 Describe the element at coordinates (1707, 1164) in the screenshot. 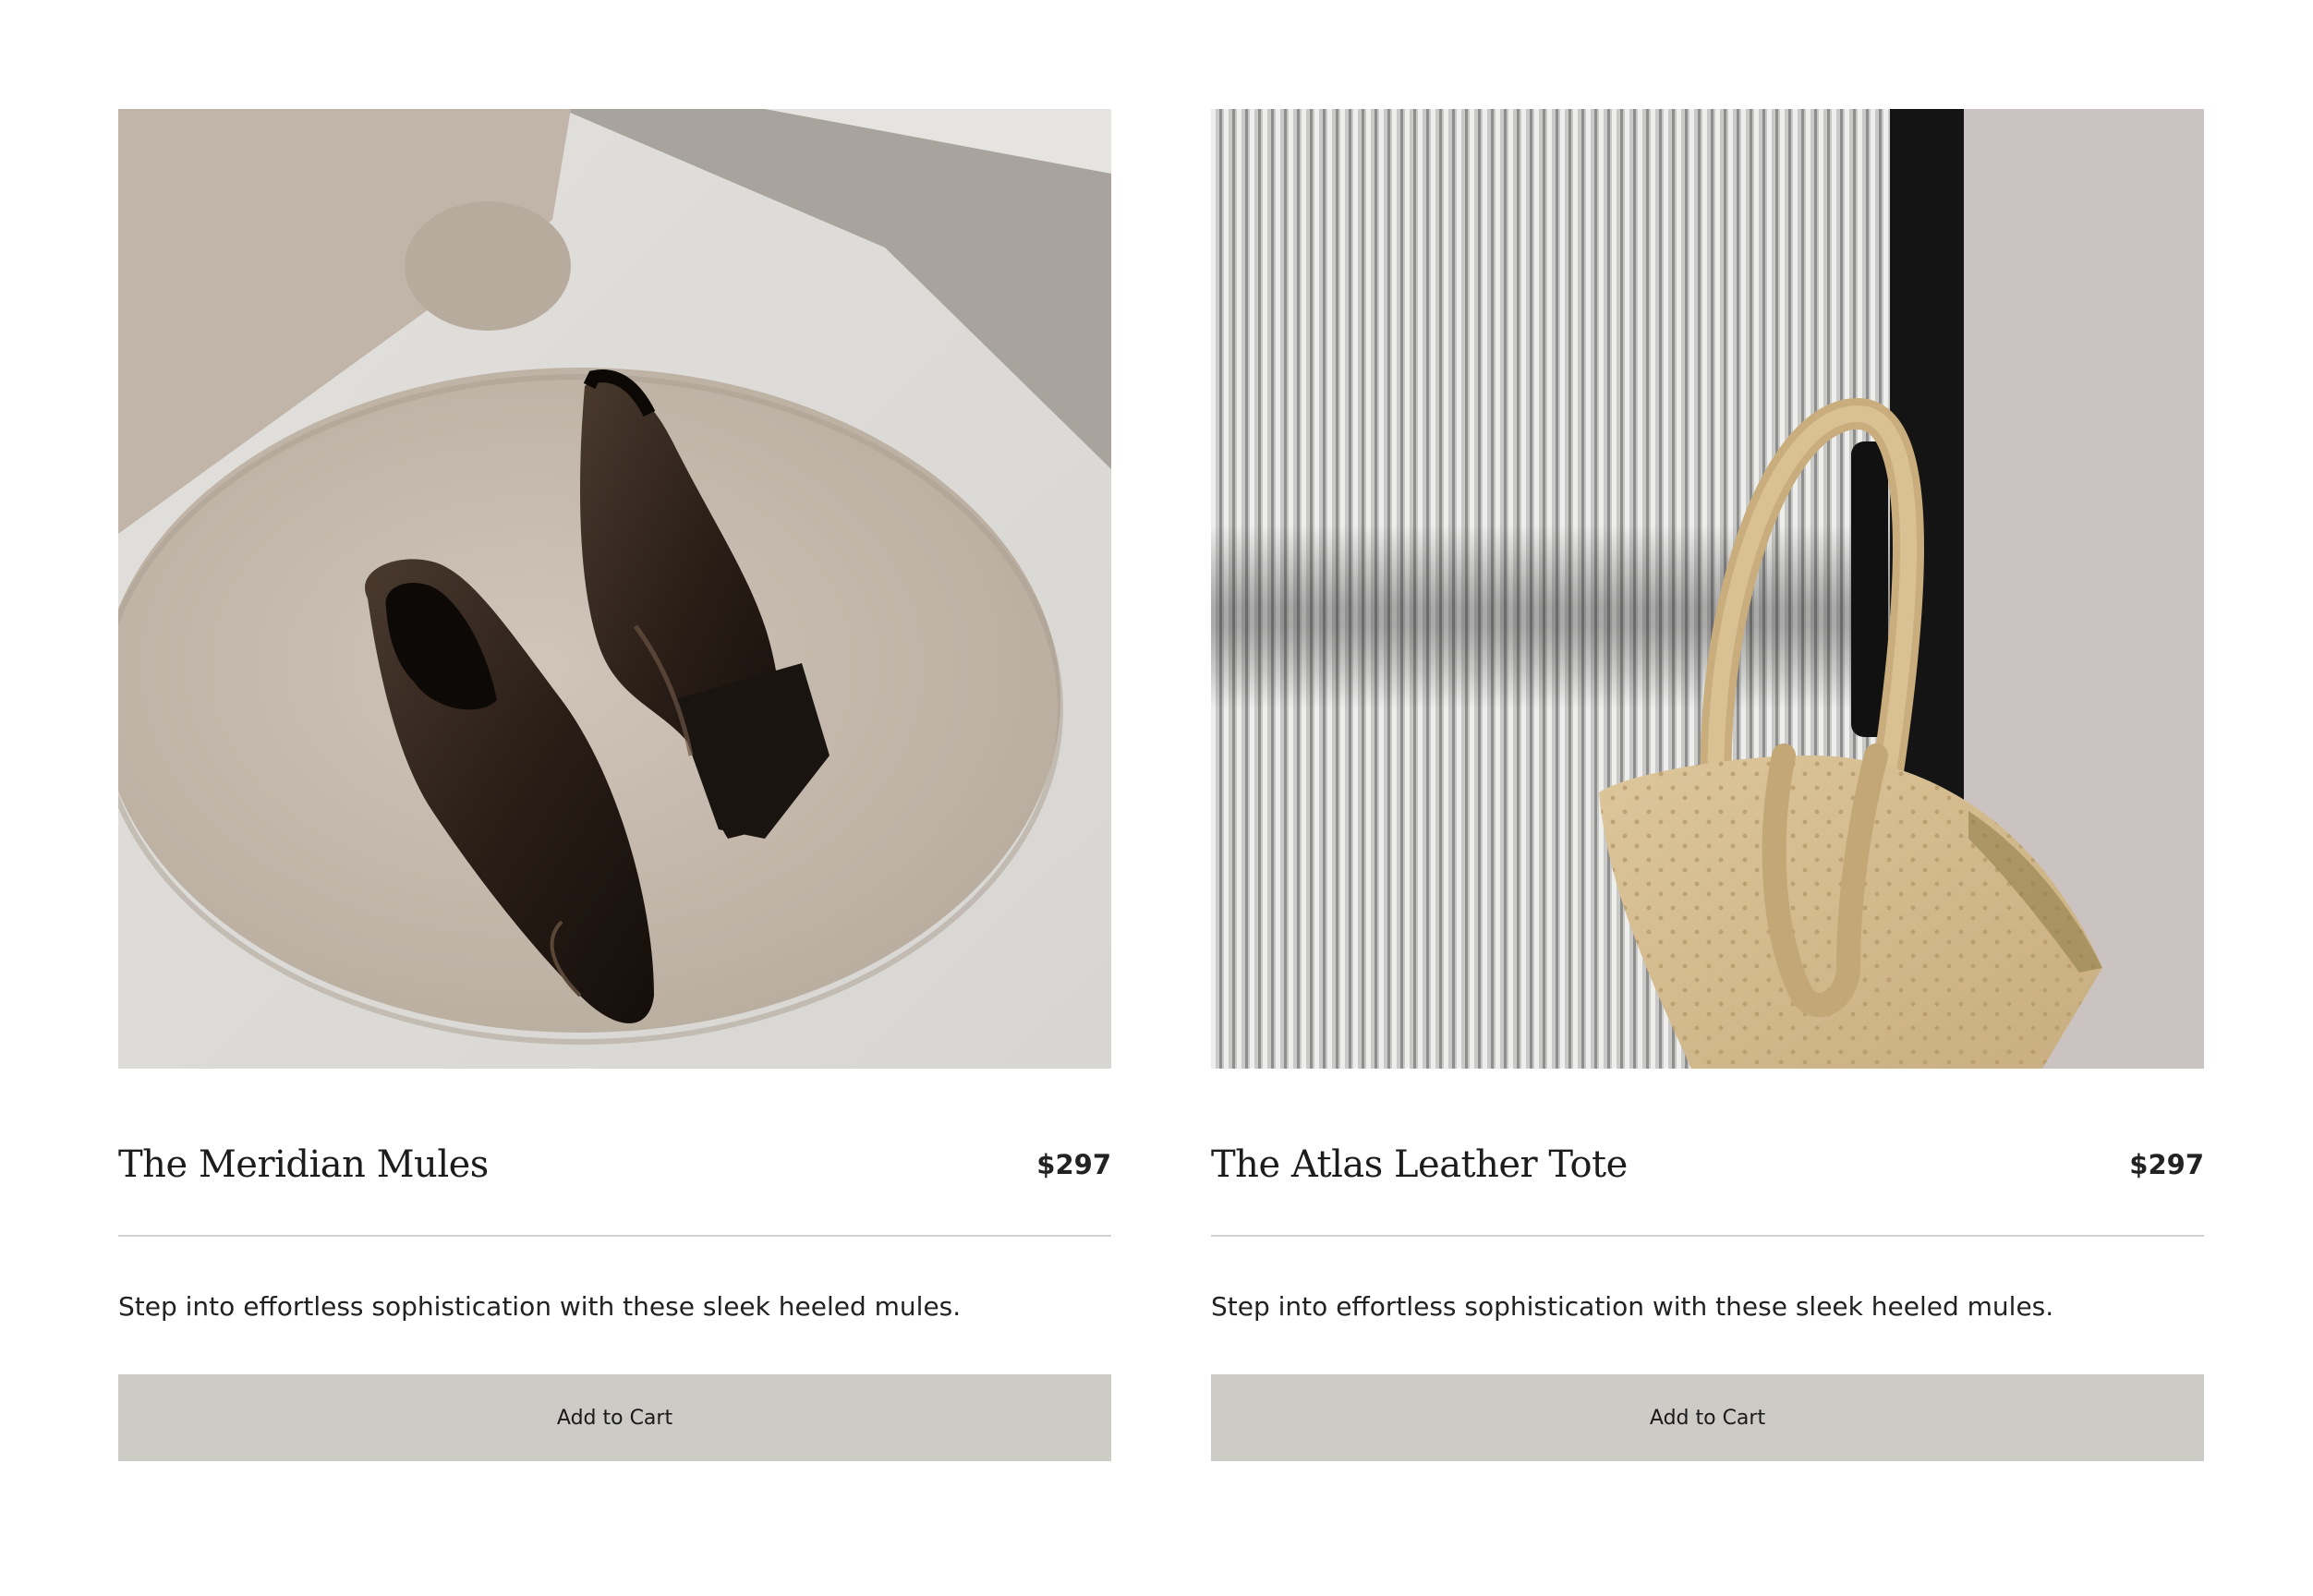

I see `product-title-row: The Atlas Leather Tote $297` at that location.